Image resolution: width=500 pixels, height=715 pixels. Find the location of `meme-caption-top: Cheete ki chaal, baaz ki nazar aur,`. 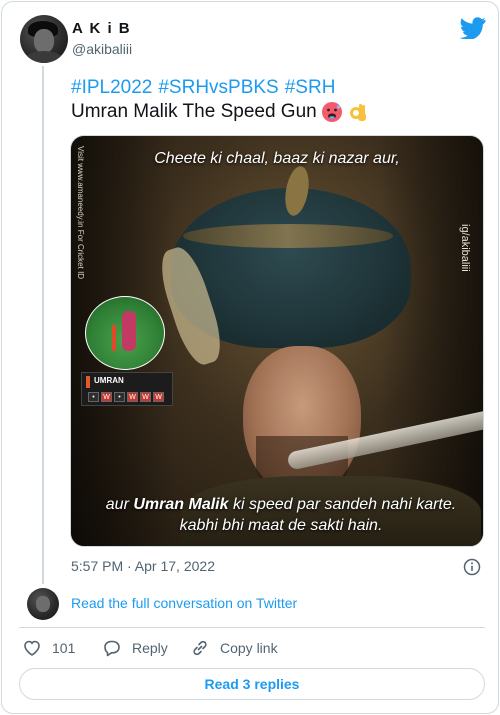

meme-caption-top: Cheete ki chaal, baaz ki nazar aur, is located at coordinates (277, 158).